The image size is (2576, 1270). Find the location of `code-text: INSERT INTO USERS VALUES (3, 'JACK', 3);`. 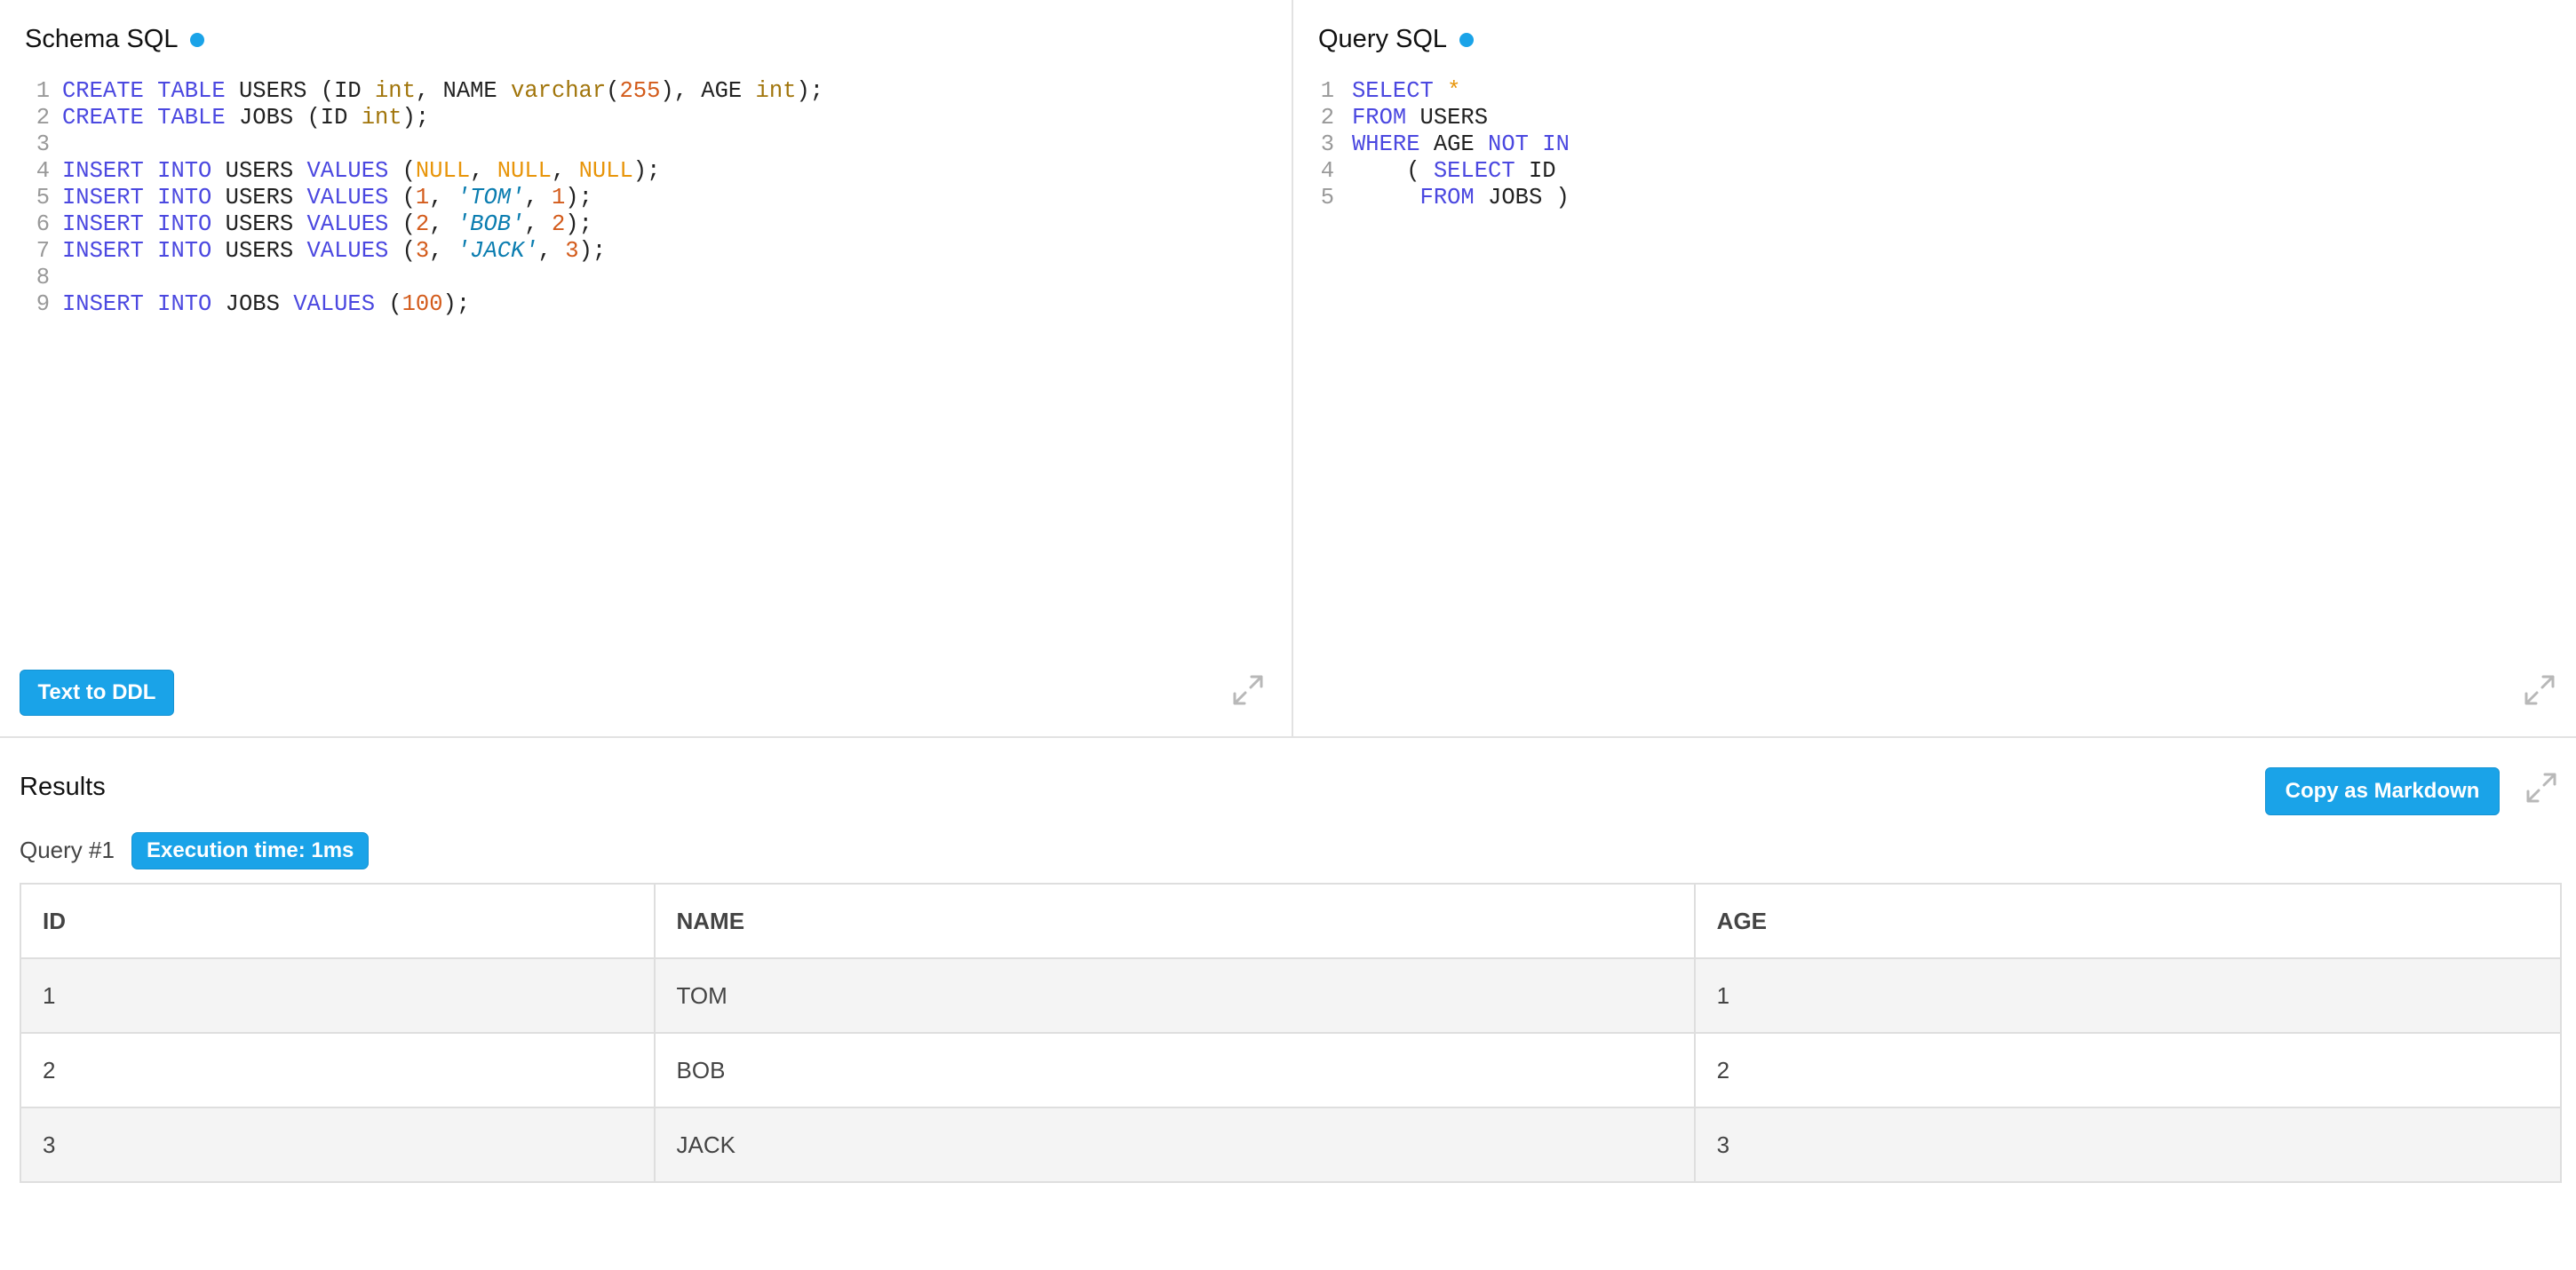

code-text: INSERT INTO USERS VALUES (3, 'JACK', 3); is located at coordinates (334, 252).